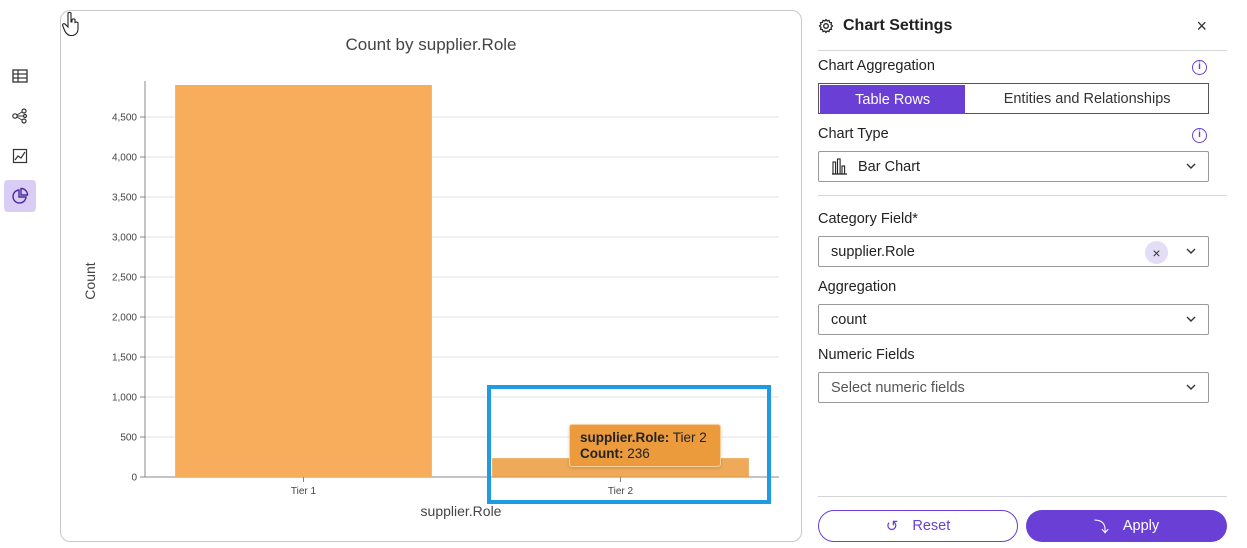 The height and width of the screenshot is (548, 1247). Describe the element at coordinates (134, 478) in the screenshot. I see `y-tick-label: 0` at that location.